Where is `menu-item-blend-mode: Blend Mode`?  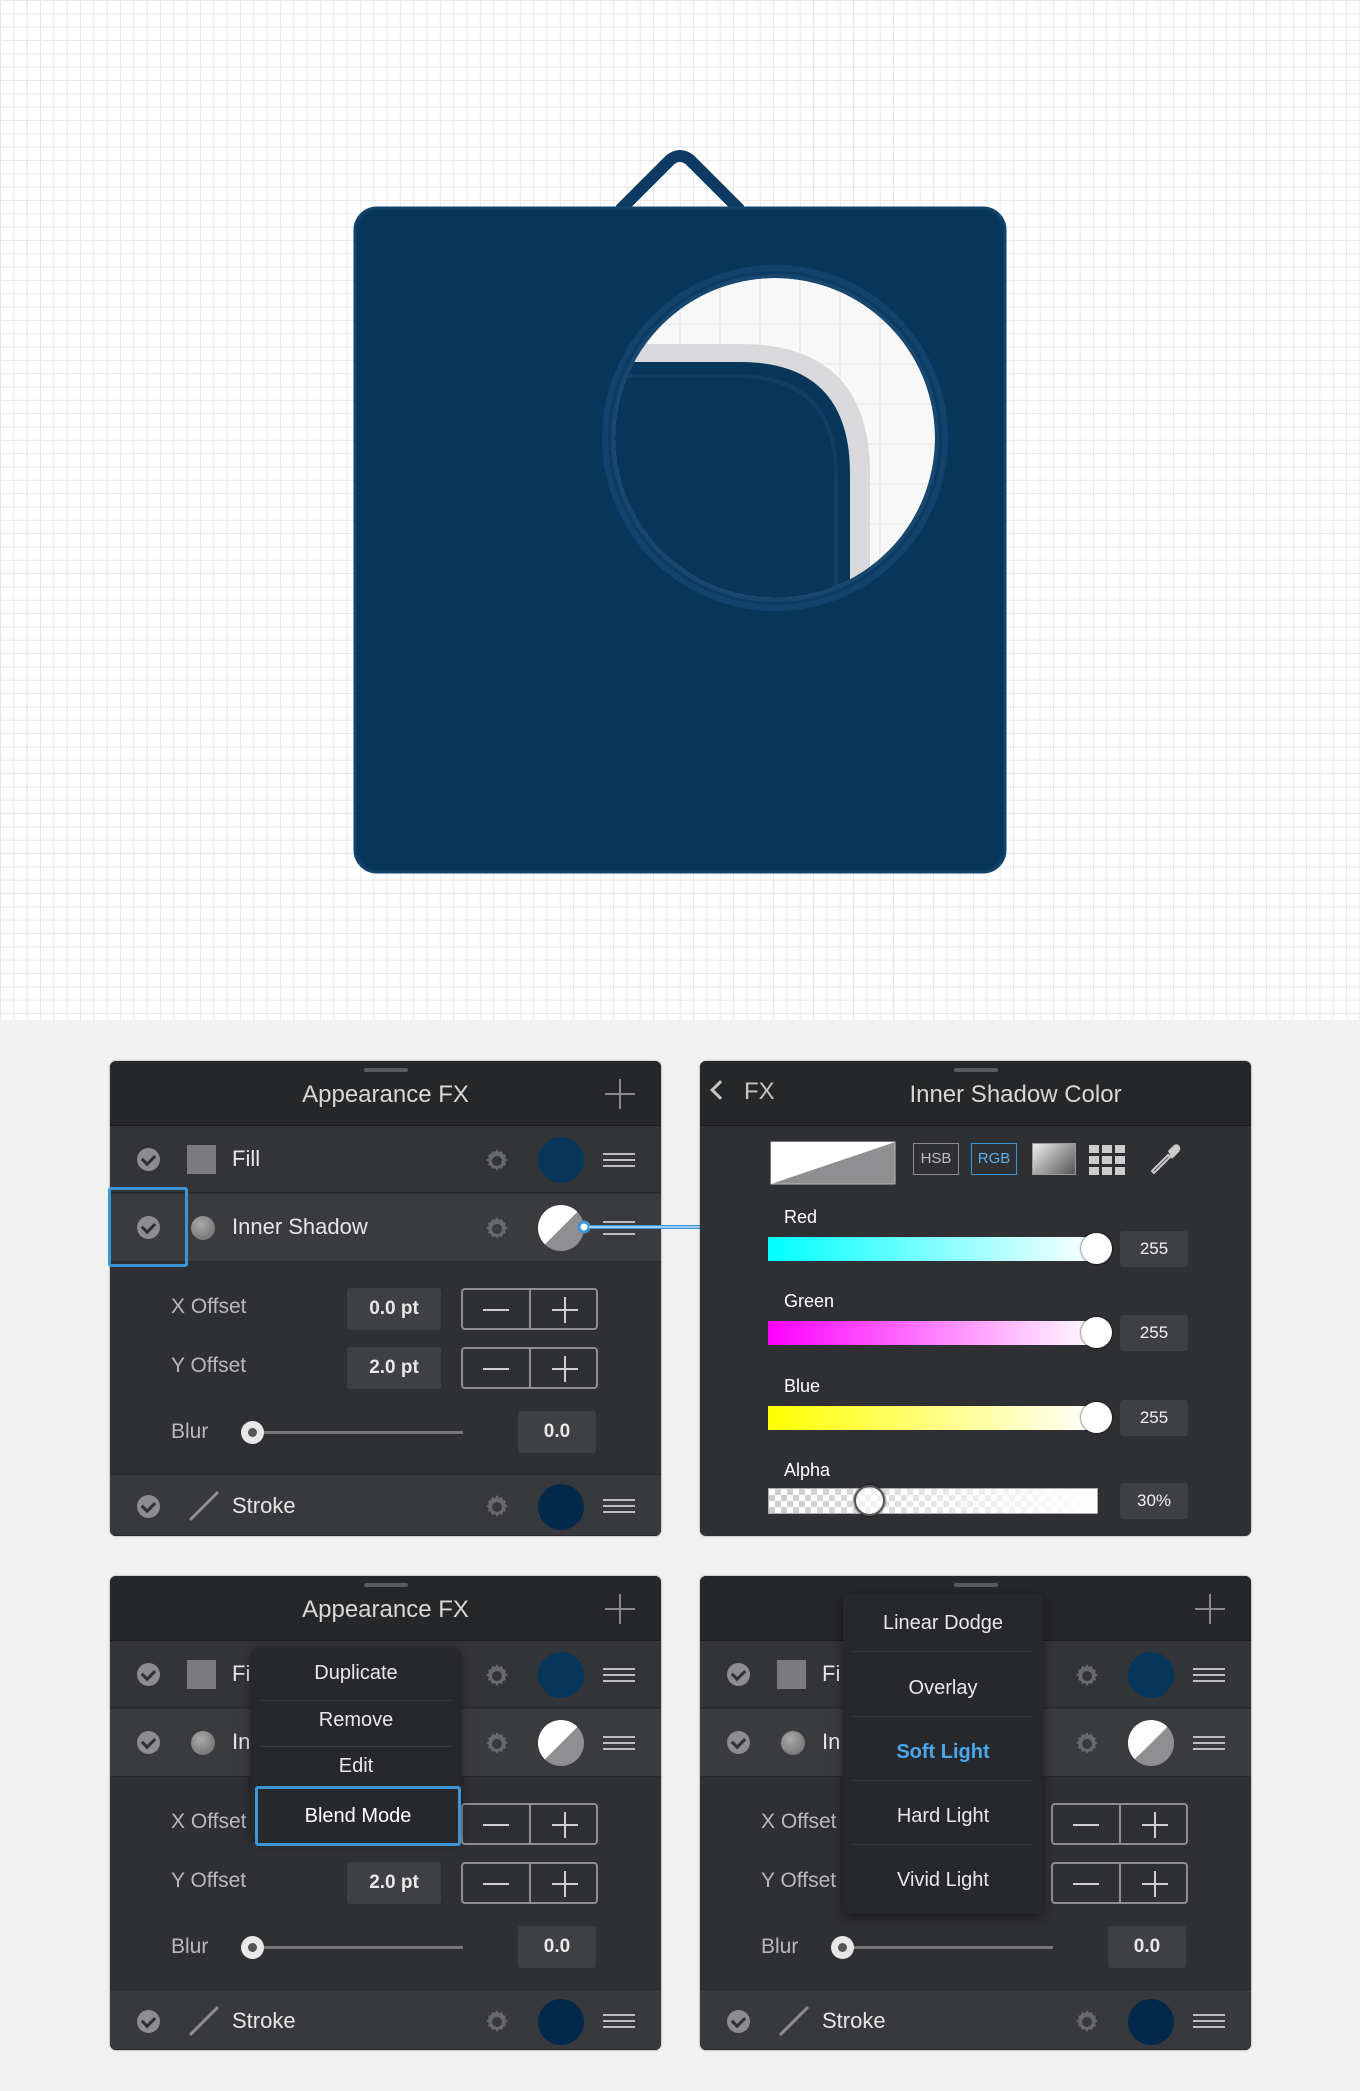
menu-item-blend-mode: Blend Mode is located at coordinates (358, 1816).